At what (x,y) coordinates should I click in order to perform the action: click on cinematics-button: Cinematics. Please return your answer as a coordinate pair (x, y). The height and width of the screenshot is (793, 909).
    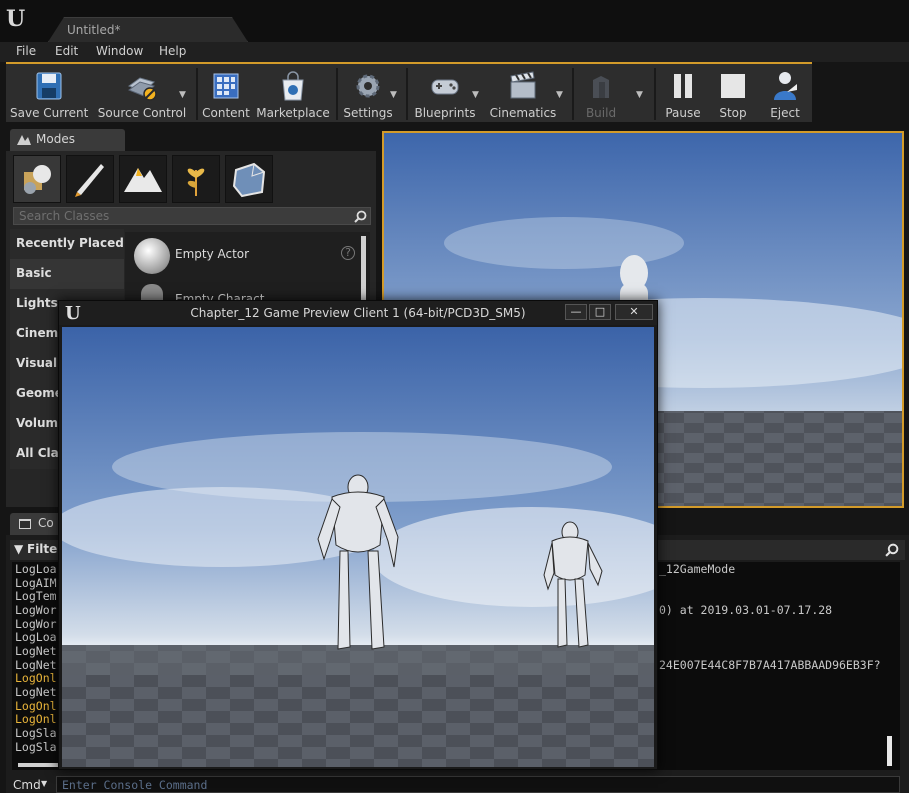
    Looking at the image, I should click on (523, 94).